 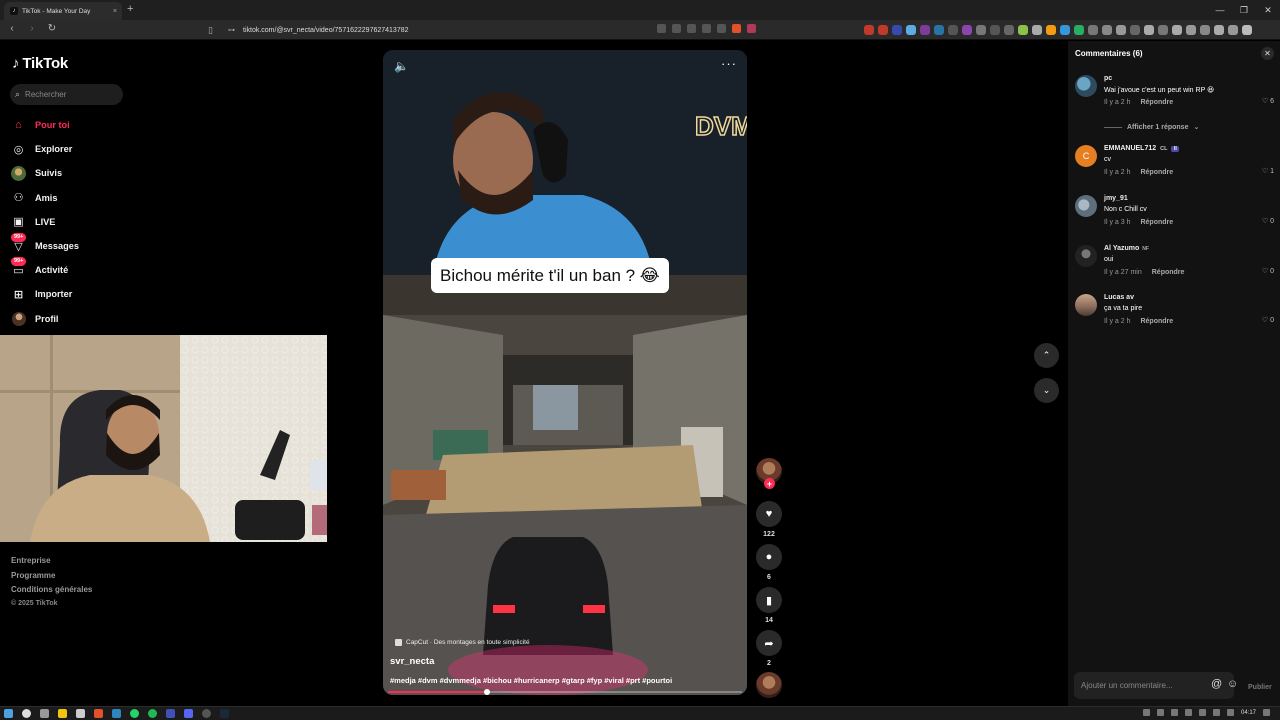 I want to click on new-tab-button: +, so click(x=130, y=9).